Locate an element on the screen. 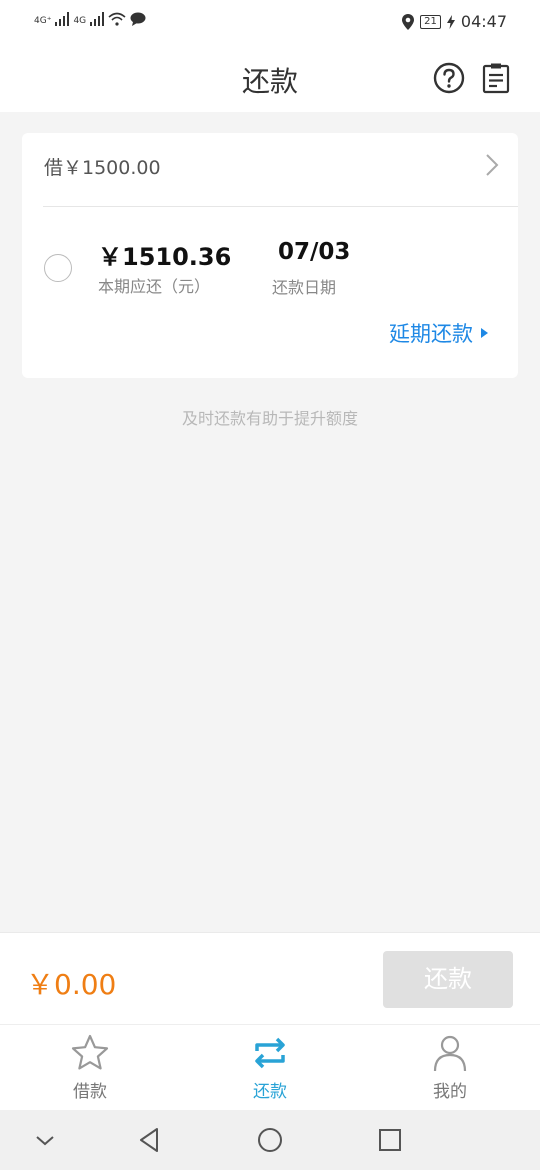 The height and width of the screenshot is (1170, 540). battery-level: 21 is located at coordinates (430, 21).